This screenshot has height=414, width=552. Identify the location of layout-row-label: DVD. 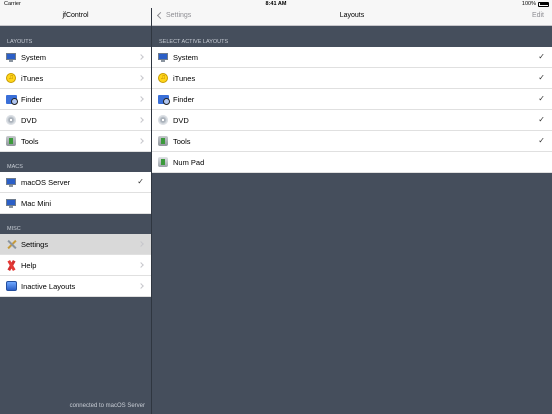
(181, 120).